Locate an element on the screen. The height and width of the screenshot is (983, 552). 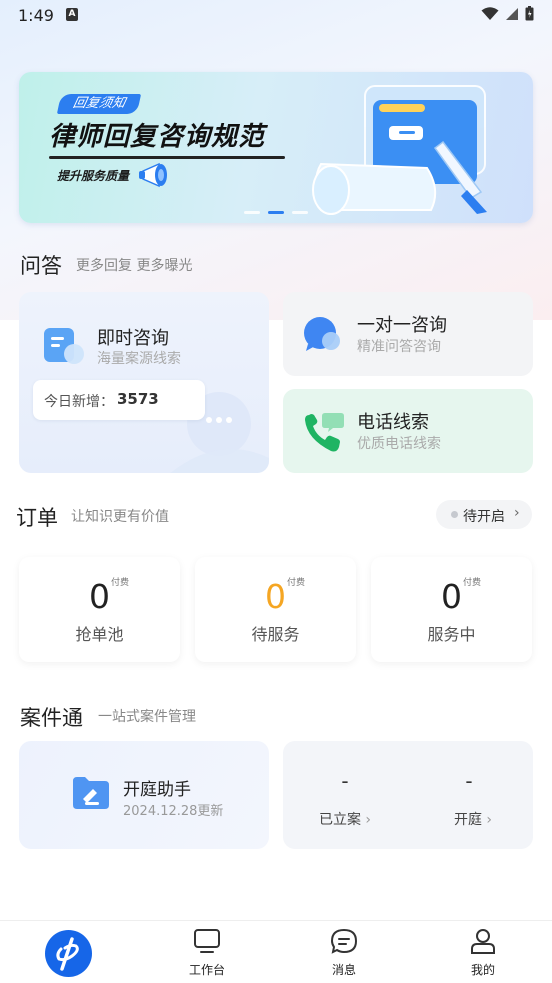
monitor-icon is located at coordinates (207, 941).